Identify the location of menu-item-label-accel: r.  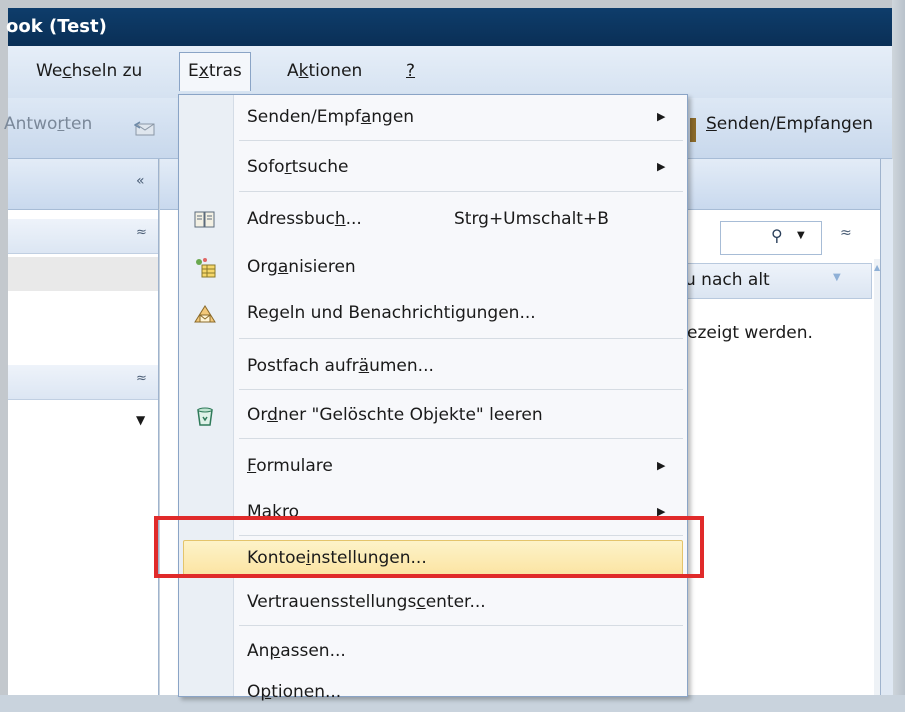
(288, 167).